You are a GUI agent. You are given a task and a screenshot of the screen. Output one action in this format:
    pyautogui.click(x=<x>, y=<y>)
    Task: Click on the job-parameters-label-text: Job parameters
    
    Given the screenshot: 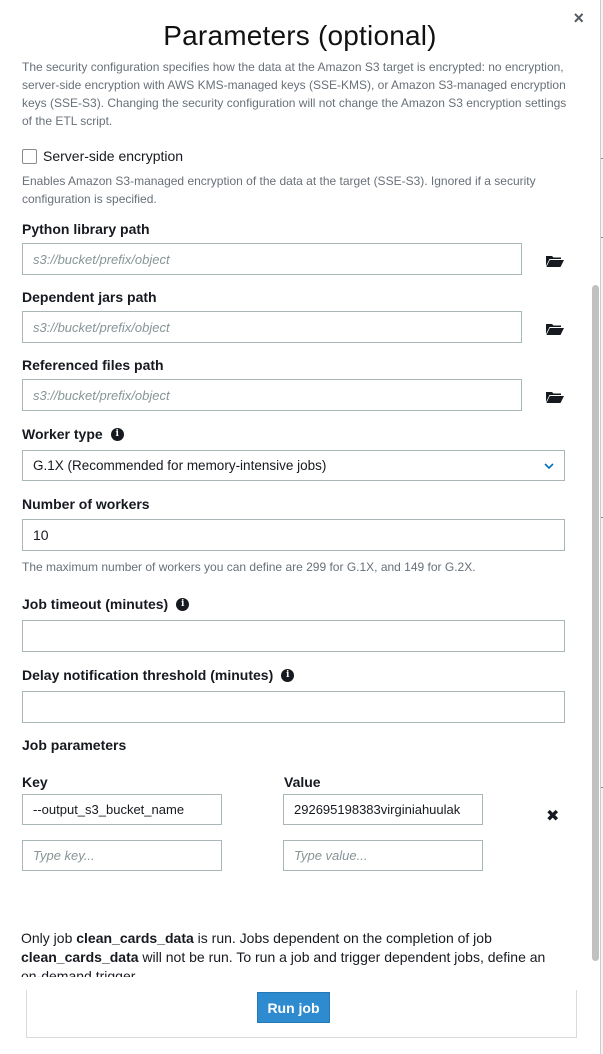 What is the action you would take?
    pyautogui.click(x=74, y=745)
    